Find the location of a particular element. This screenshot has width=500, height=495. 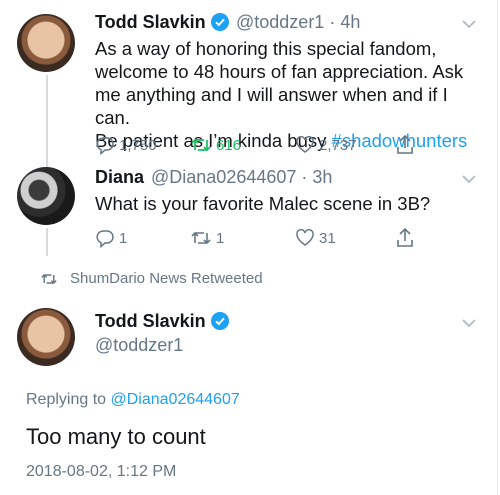

author-name: Diana is located at coordinates (119, 177).